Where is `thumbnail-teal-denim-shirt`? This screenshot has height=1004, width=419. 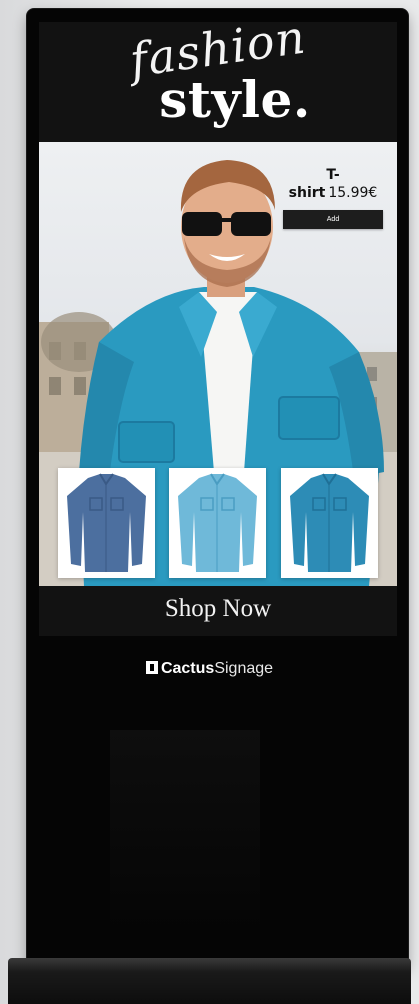 thumbnail-teal-denim-shirt is located at coordinates (329, 523).